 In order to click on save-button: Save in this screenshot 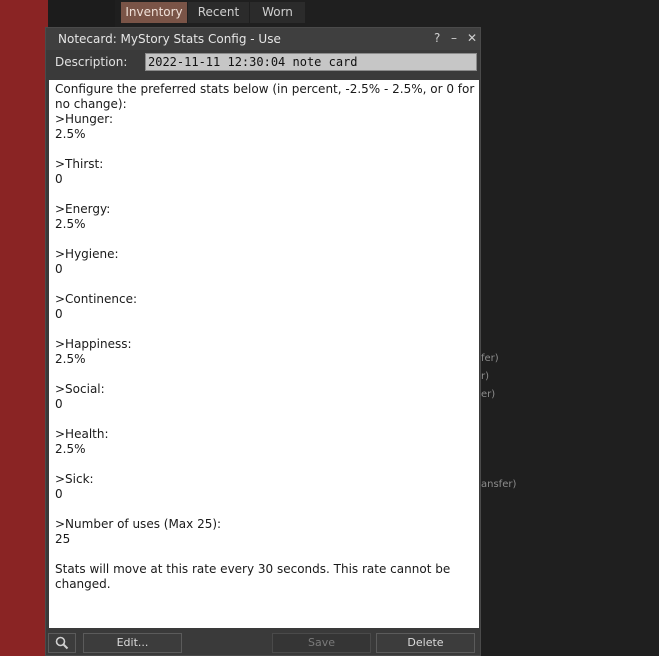, I will do `click(321, 643)`.